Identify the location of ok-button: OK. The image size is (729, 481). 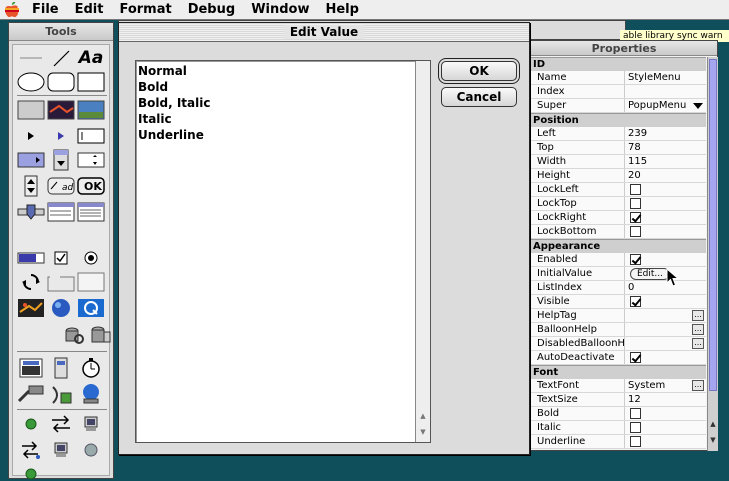
(479, 71).